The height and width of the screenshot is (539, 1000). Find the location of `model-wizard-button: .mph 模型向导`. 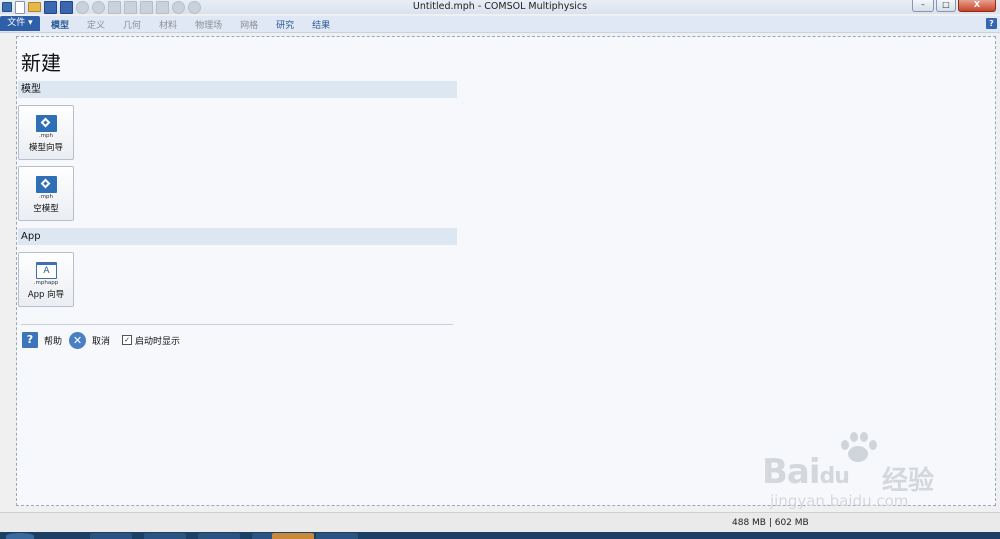

model-wizard-button: .mph 模型向导 is located at coordinates (46, 132).